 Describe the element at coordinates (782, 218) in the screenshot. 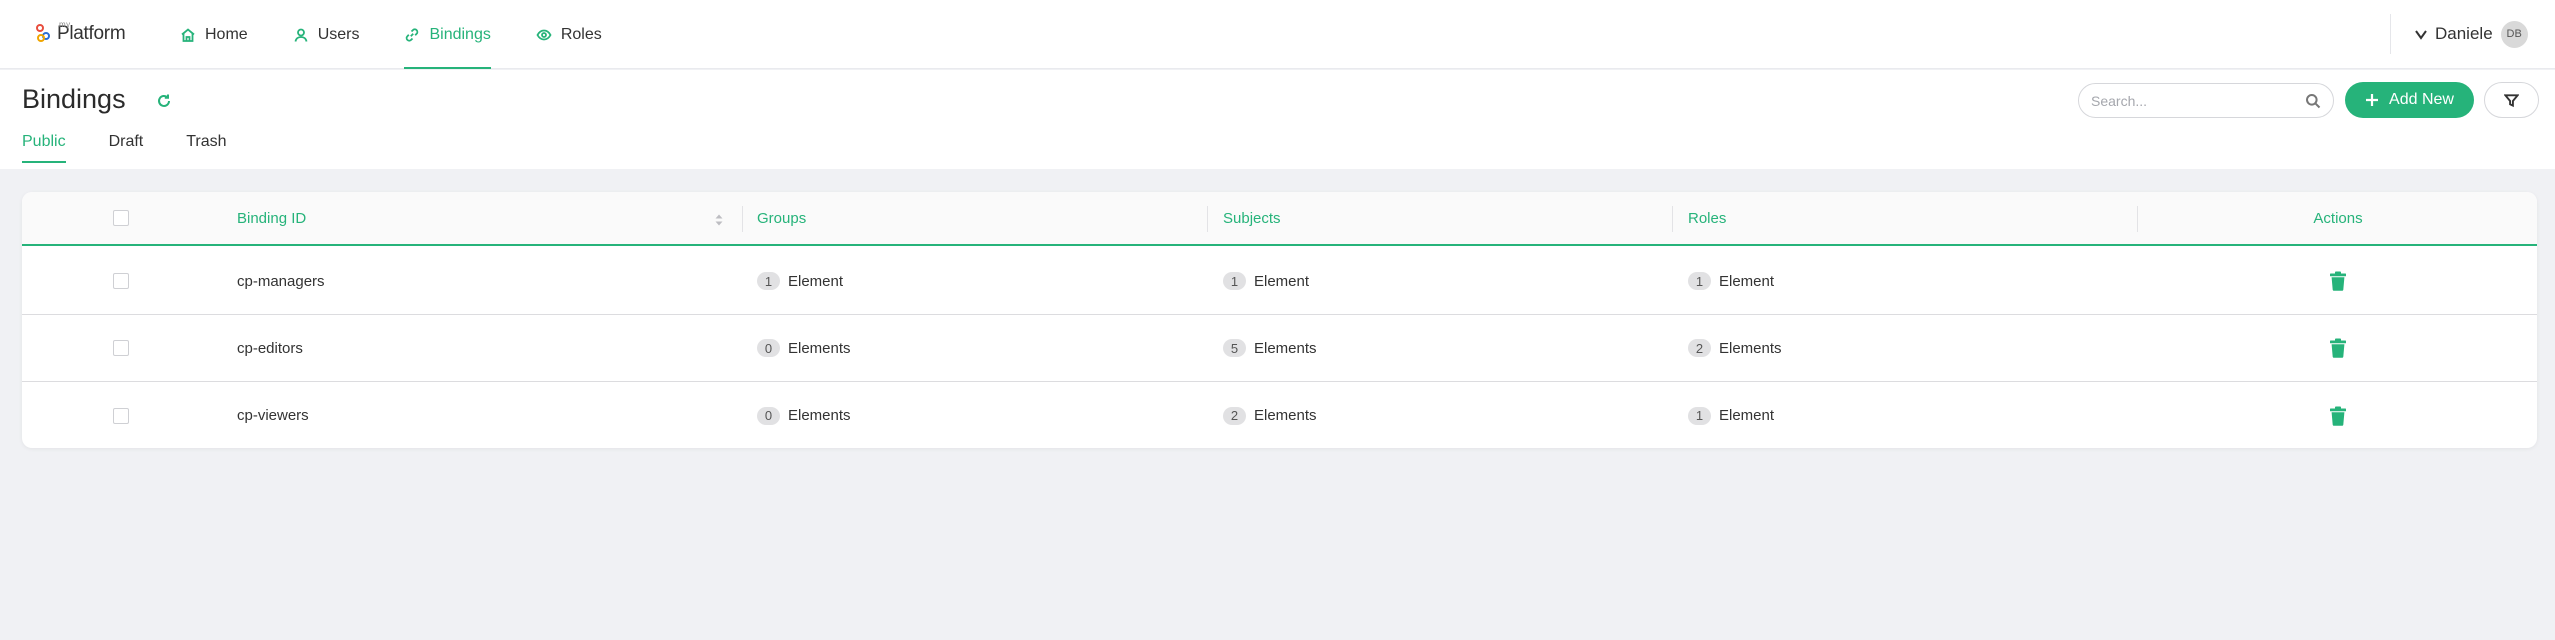

I see `header-groups: Groups` at that location.